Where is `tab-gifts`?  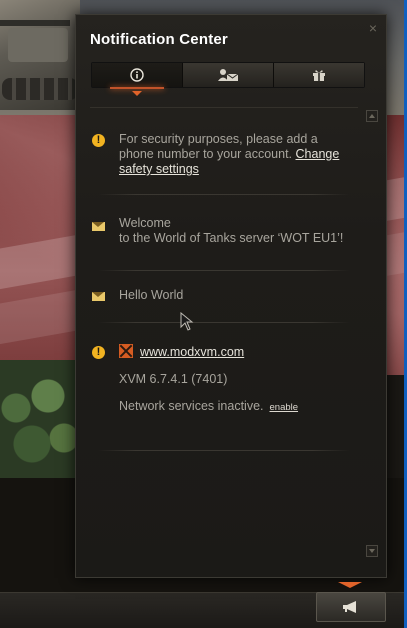 tab-gifts is located at coordinates (319, 75).